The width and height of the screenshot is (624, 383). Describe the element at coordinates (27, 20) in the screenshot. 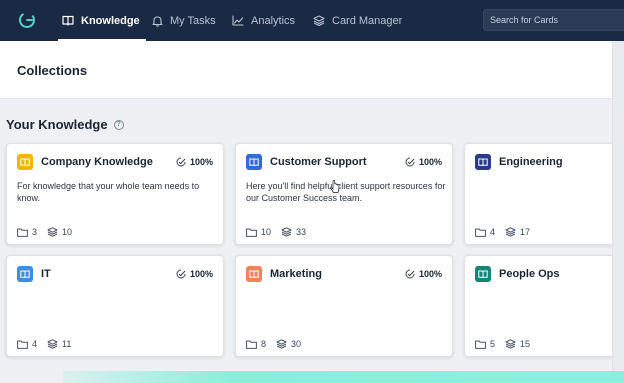

I see `guru-logo-icon` at that location.